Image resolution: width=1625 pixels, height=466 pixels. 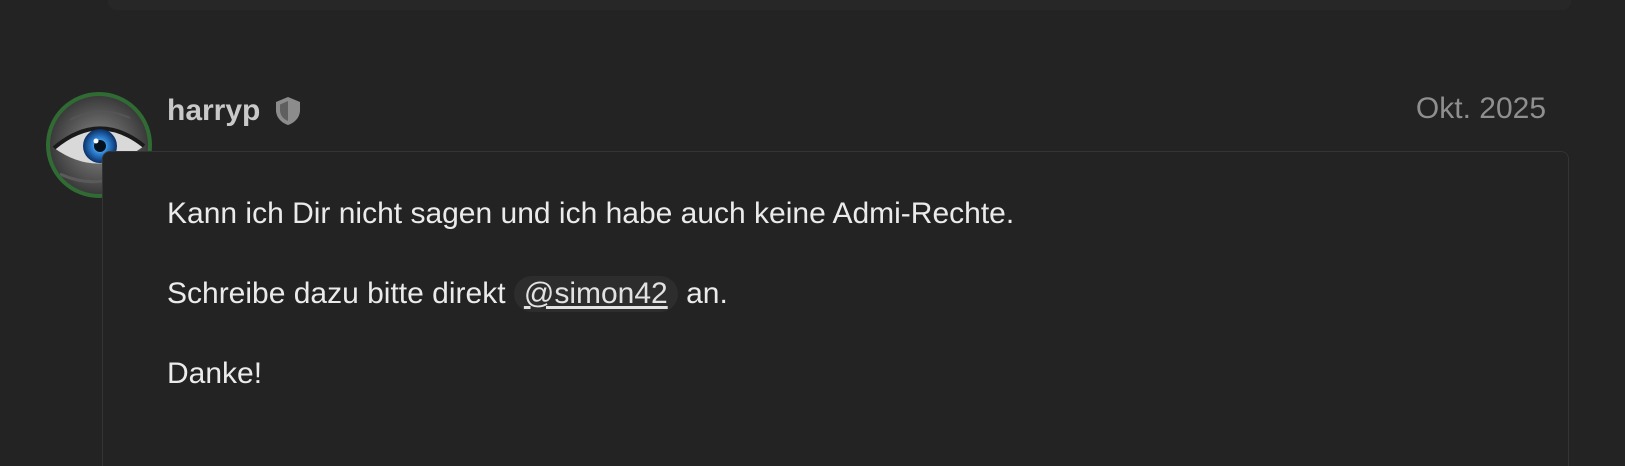 I want to click on user-mention-link: @simon42, so click(x=595, y=294).